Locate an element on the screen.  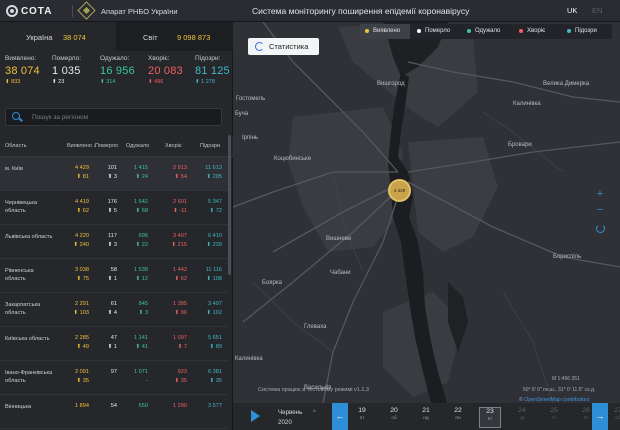
day-of-week: пт is located at coordinates (362, 418).